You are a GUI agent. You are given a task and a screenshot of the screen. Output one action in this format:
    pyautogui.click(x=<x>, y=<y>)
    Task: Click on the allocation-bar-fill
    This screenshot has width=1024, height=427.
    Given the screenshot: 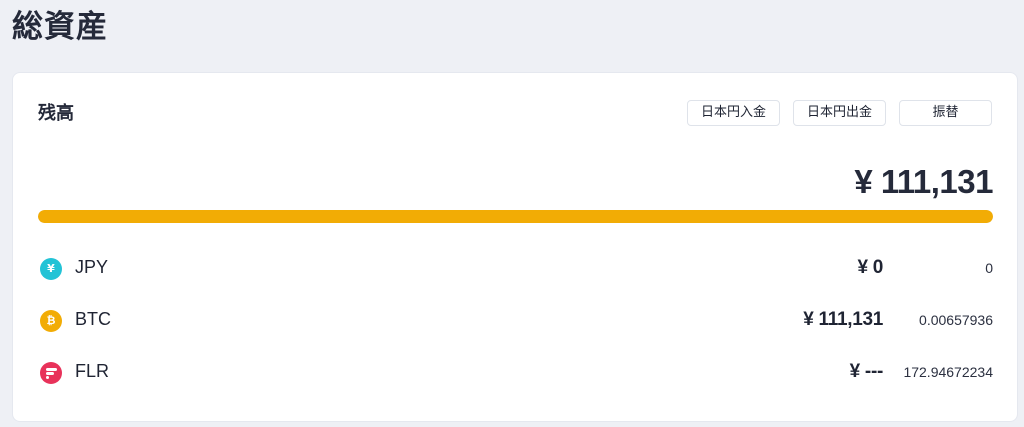 What is the action you would take?
    pyautogui.click(x=515, y=216)
    